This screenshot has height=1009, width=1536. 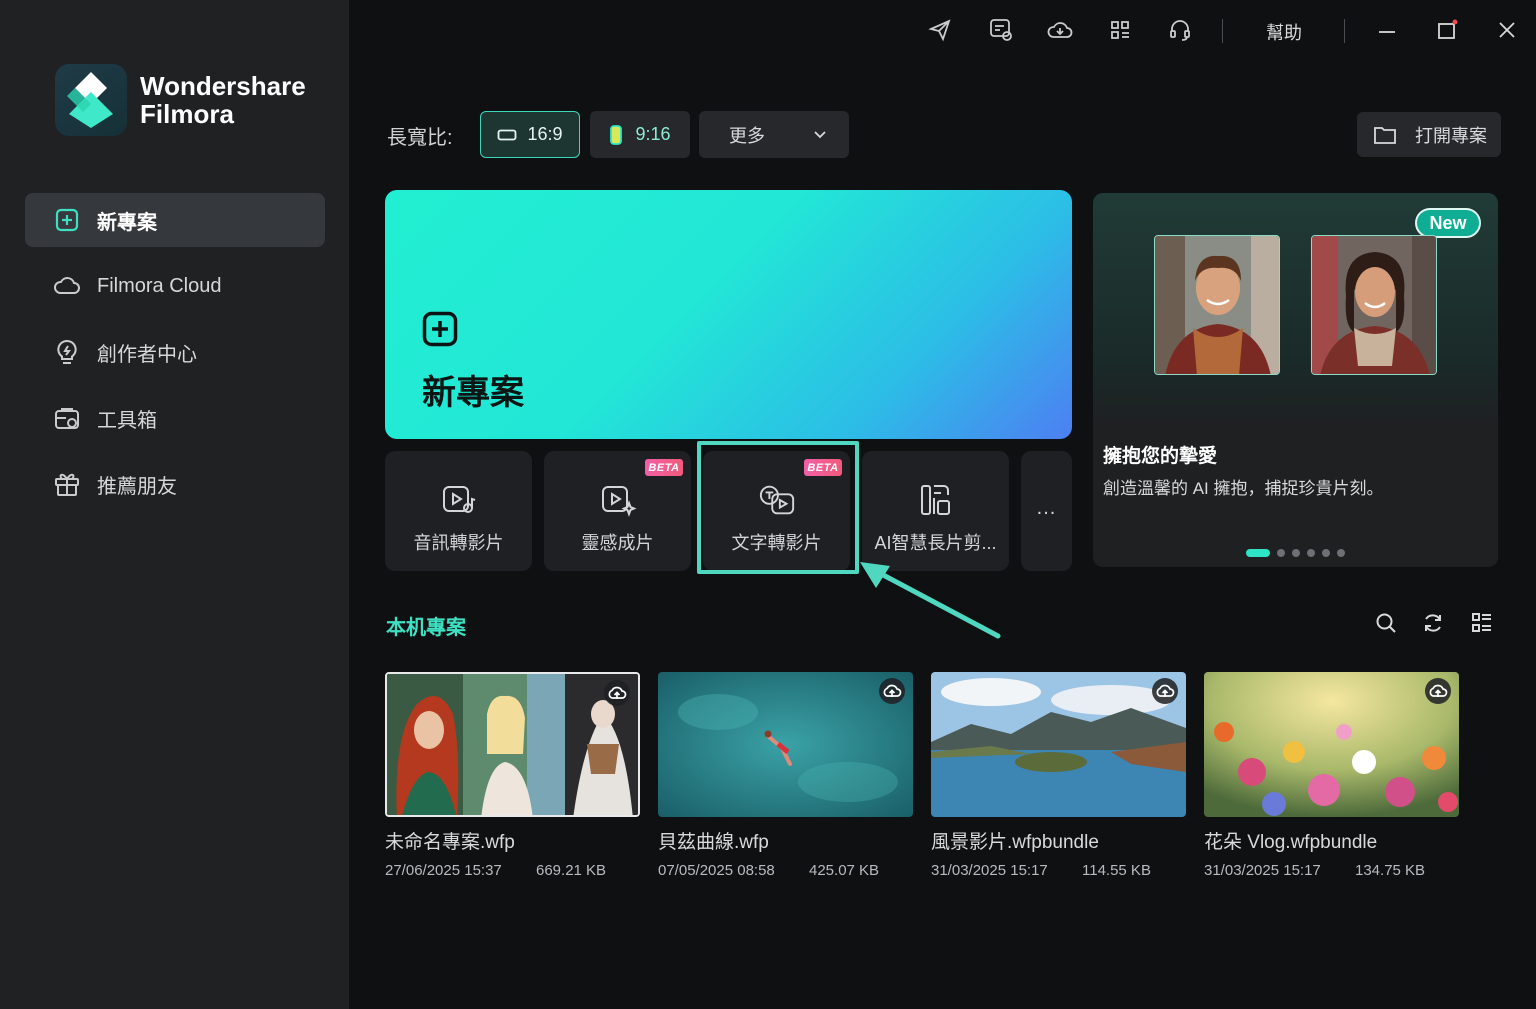 I want to click on folder-icon, so click(x=1385, y=135).